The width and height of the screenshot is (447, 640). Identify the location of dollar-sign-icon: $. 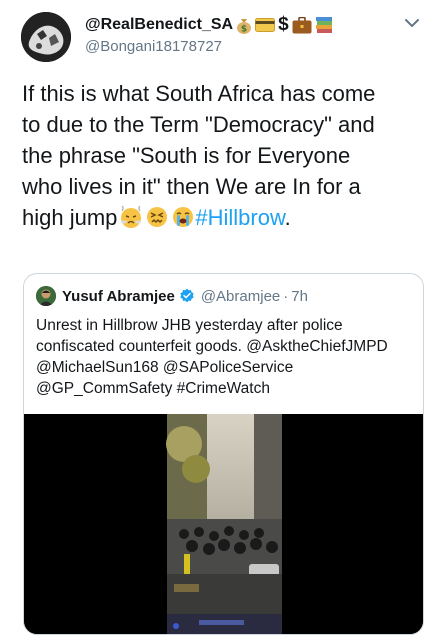
(283, 24).